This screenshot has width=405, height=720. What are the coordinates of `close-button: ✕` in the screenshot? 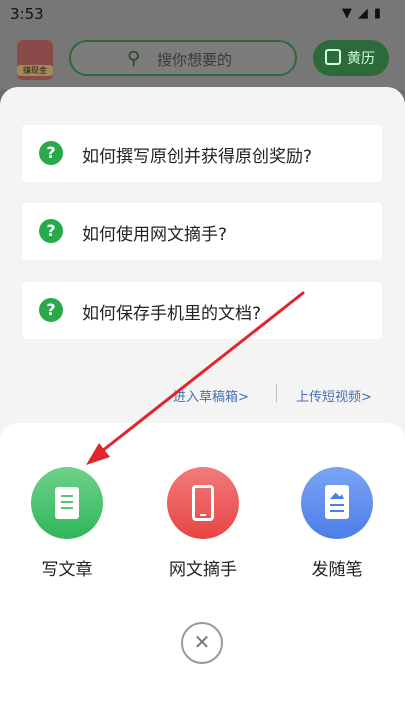 It's located at (202, 643).